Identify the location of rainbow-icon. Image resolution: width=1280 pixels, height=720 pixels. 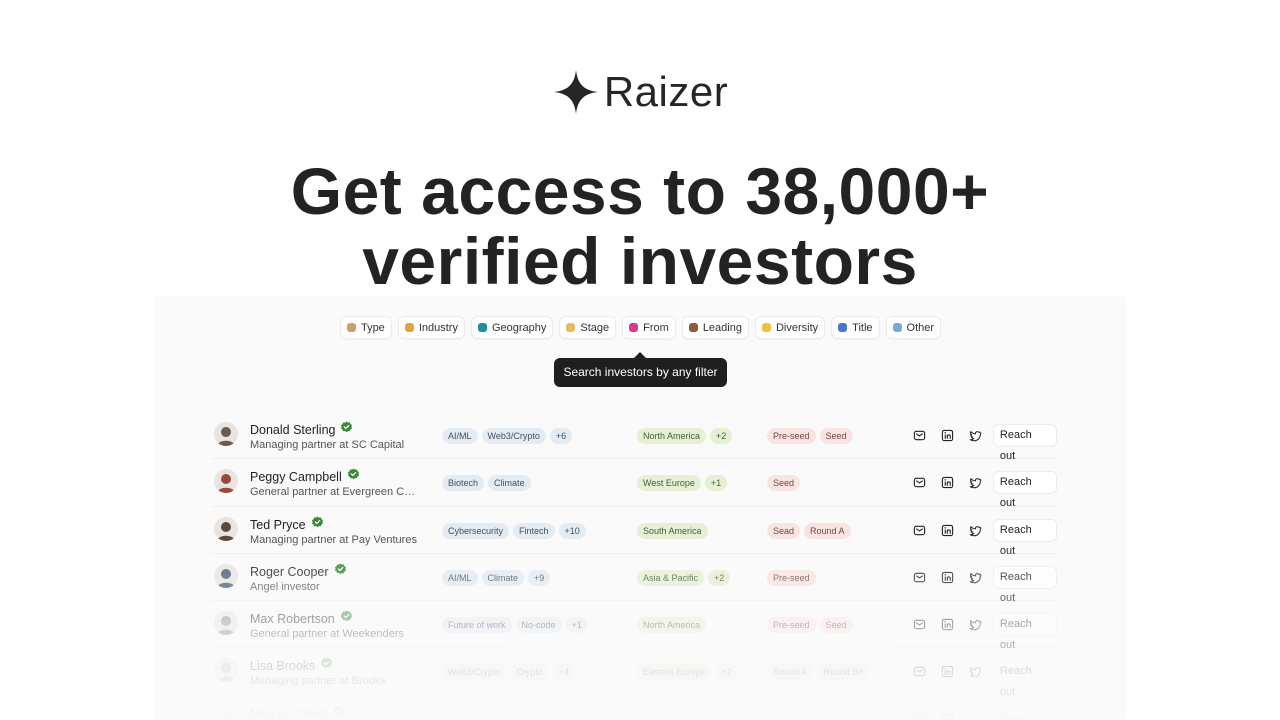
(409, 327).